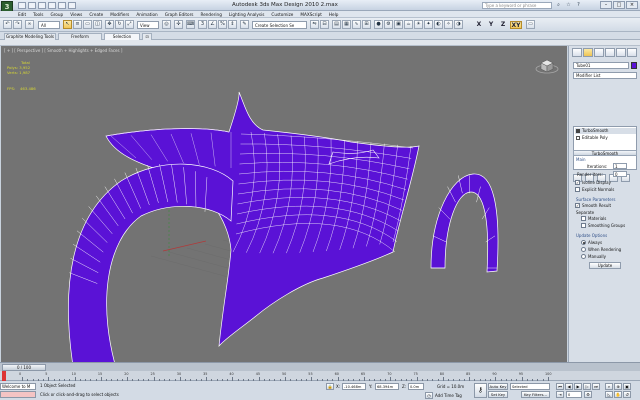 The width and height of the screenshot is (640, 400). I want to click on menu-item-help: Help, so click(334, 14).